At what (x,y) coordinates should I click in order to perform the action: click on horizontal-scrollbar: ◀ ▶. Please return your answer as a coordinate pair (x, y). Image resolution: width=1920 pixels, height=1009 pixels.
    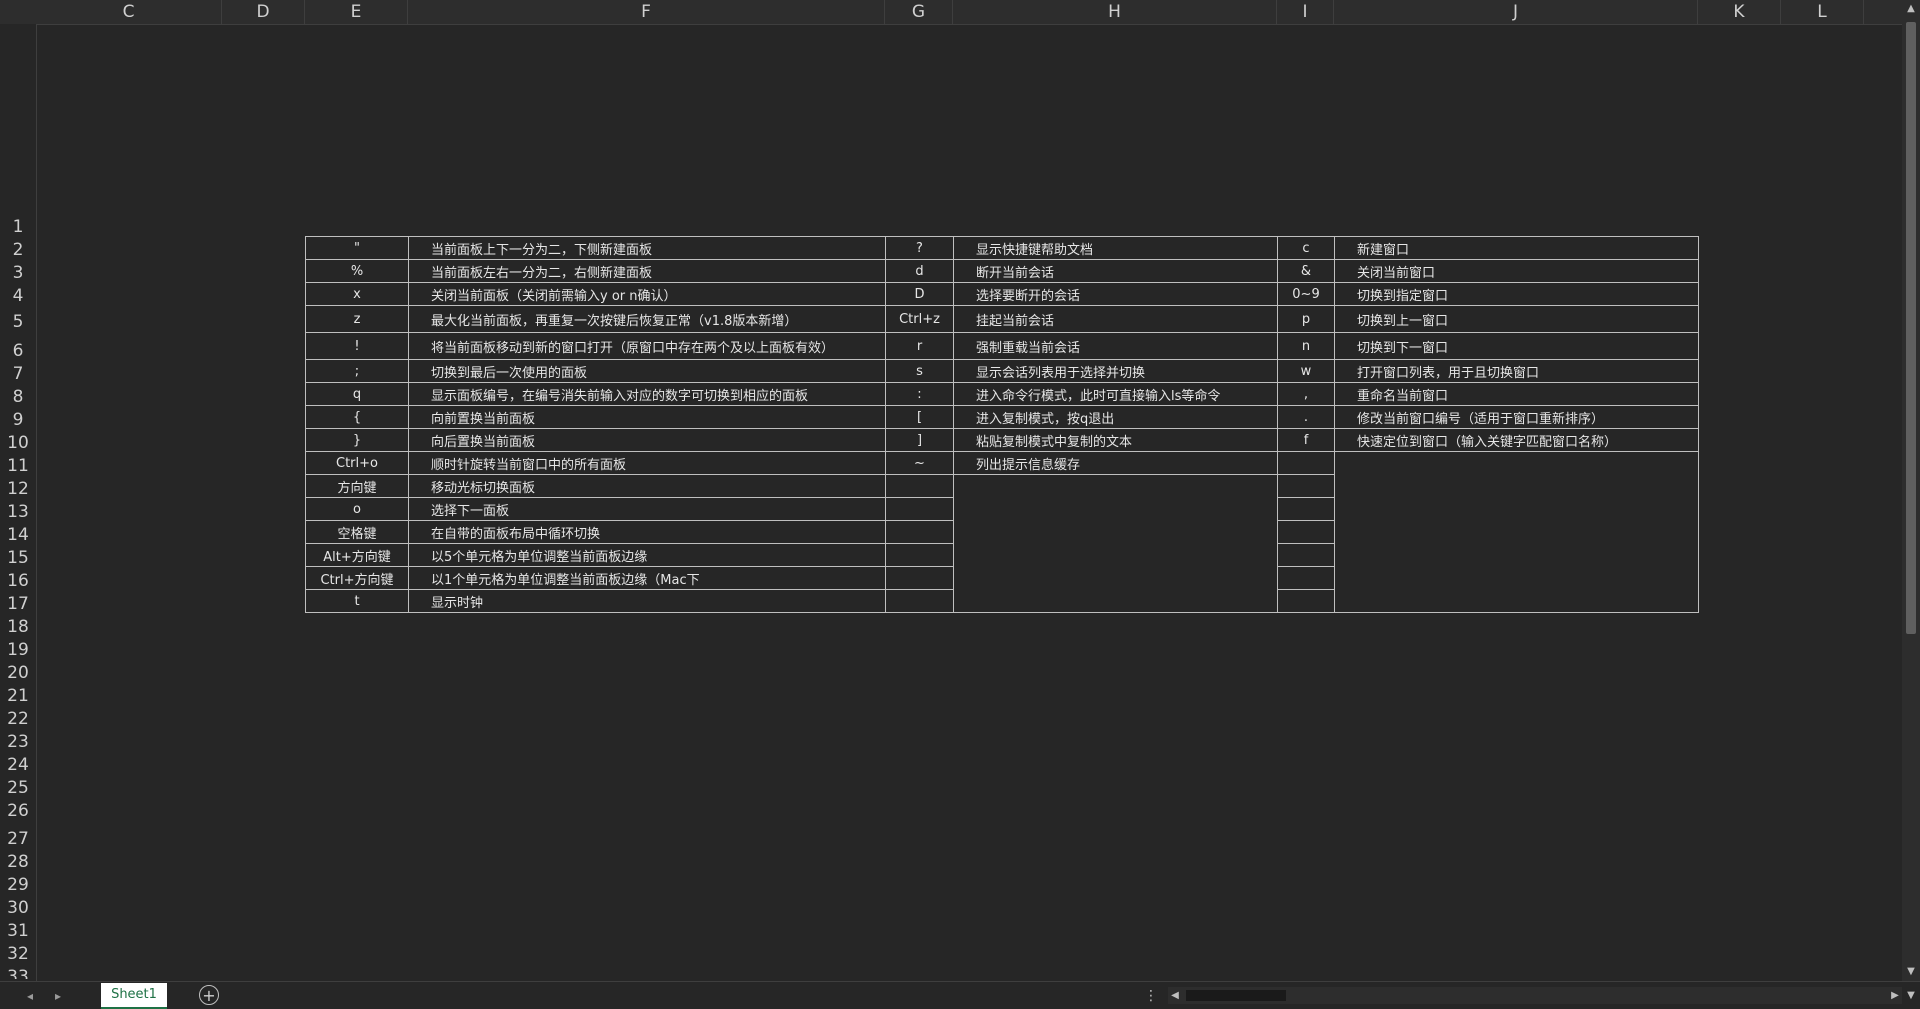
    Looking at the image, I should click on (1535, 995).